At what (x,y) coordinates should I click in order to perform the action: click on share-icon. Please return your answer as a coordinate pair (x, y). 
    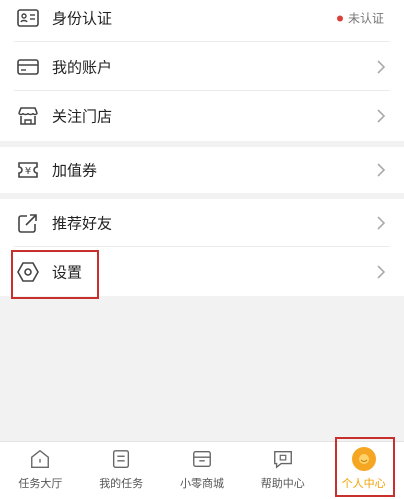
    Looking at the image, I should click on (27, 223).